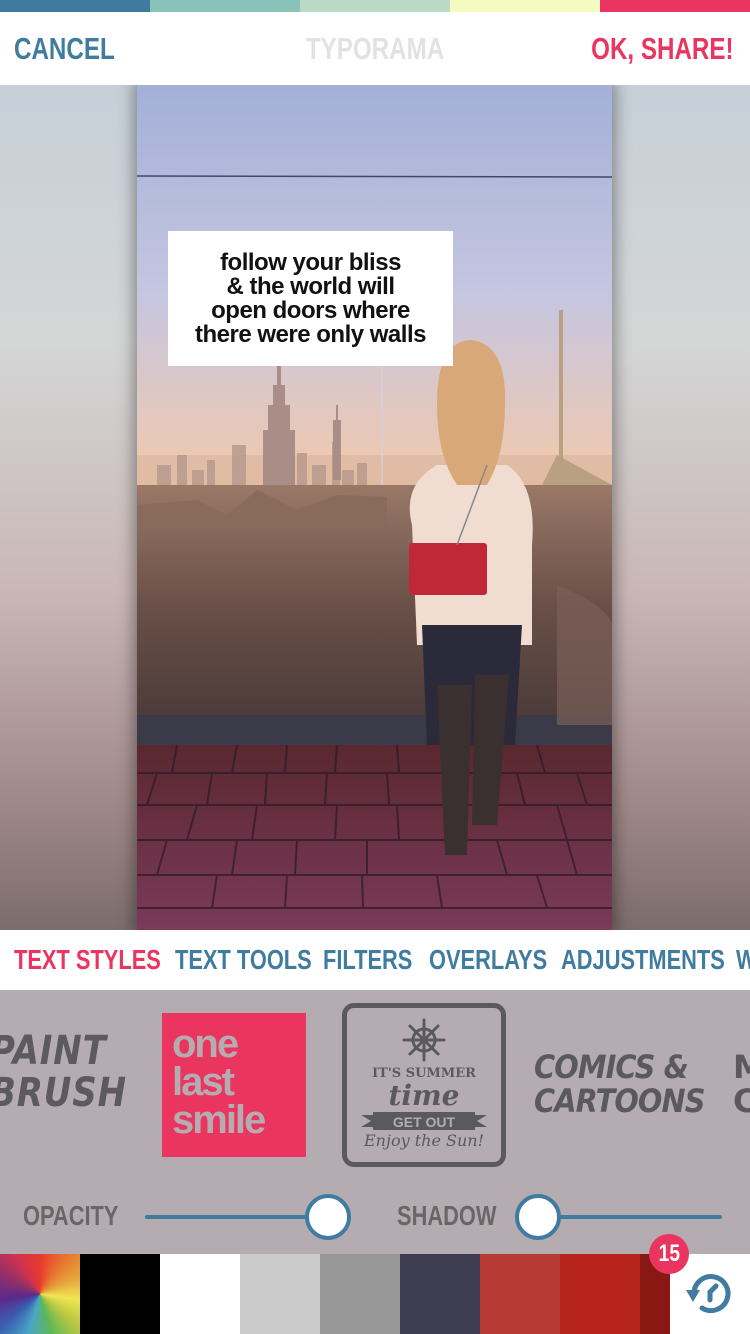 The width and height of the screenshot is (750, 1334). What do you see at coordinates (40, 1294) in the screenshot?
I see `swatch-color-wheel` at bounding box center [40, 1294].